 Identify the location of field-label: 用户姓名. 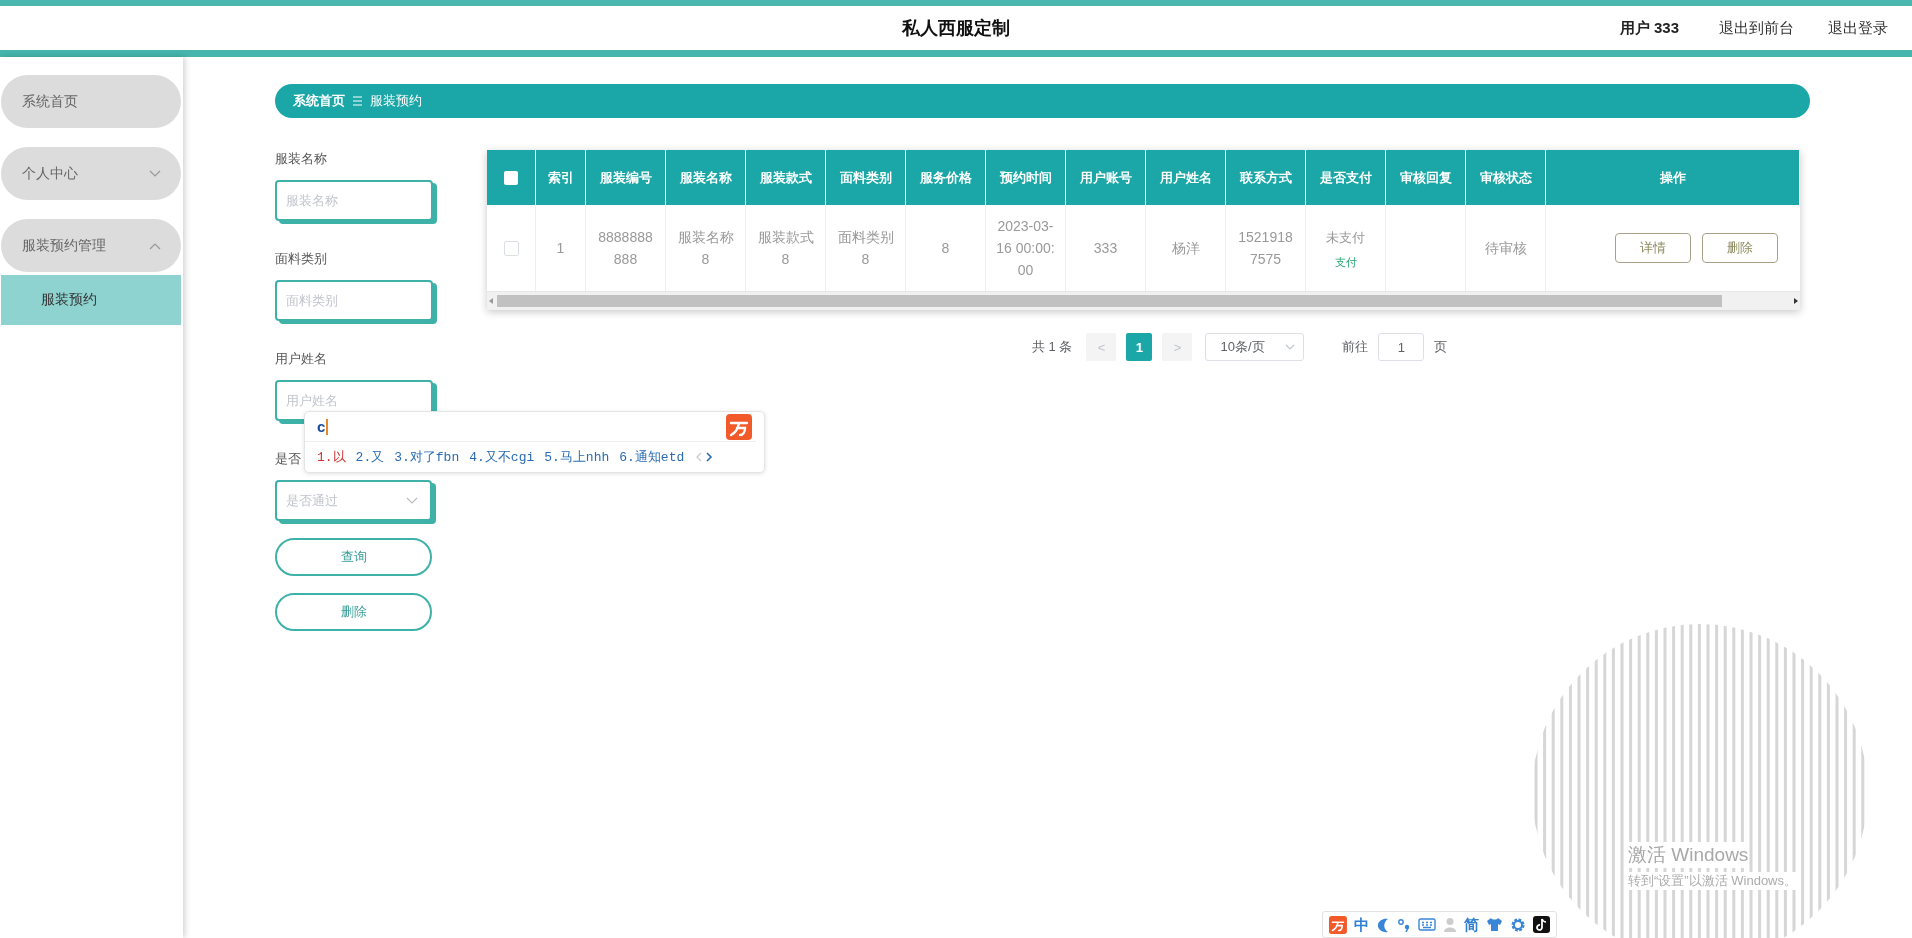
(301, 359).